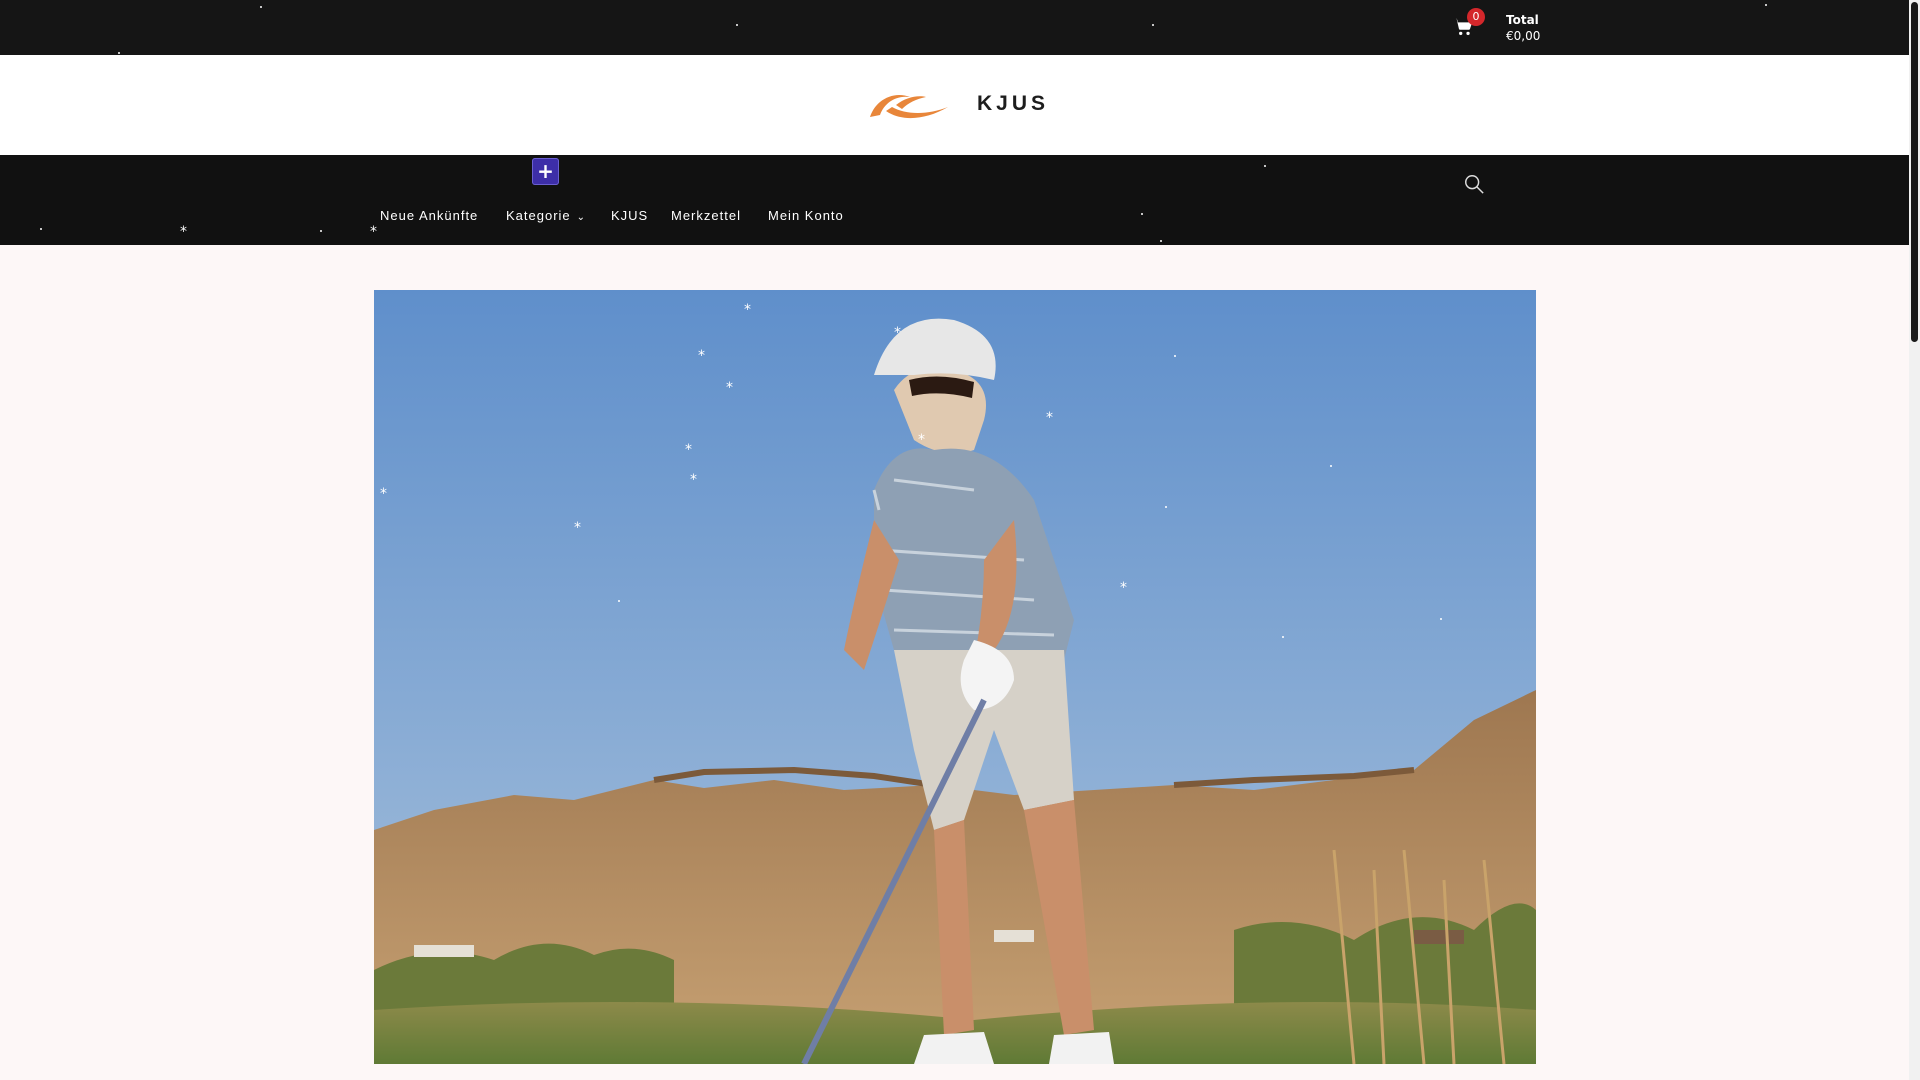 Image resolution: width=1920 pixels, height=1080 pixels. What do you see at coordinates (954, 27) in the screenshot?
I see `top-bar` at bounding box center [954, 27].